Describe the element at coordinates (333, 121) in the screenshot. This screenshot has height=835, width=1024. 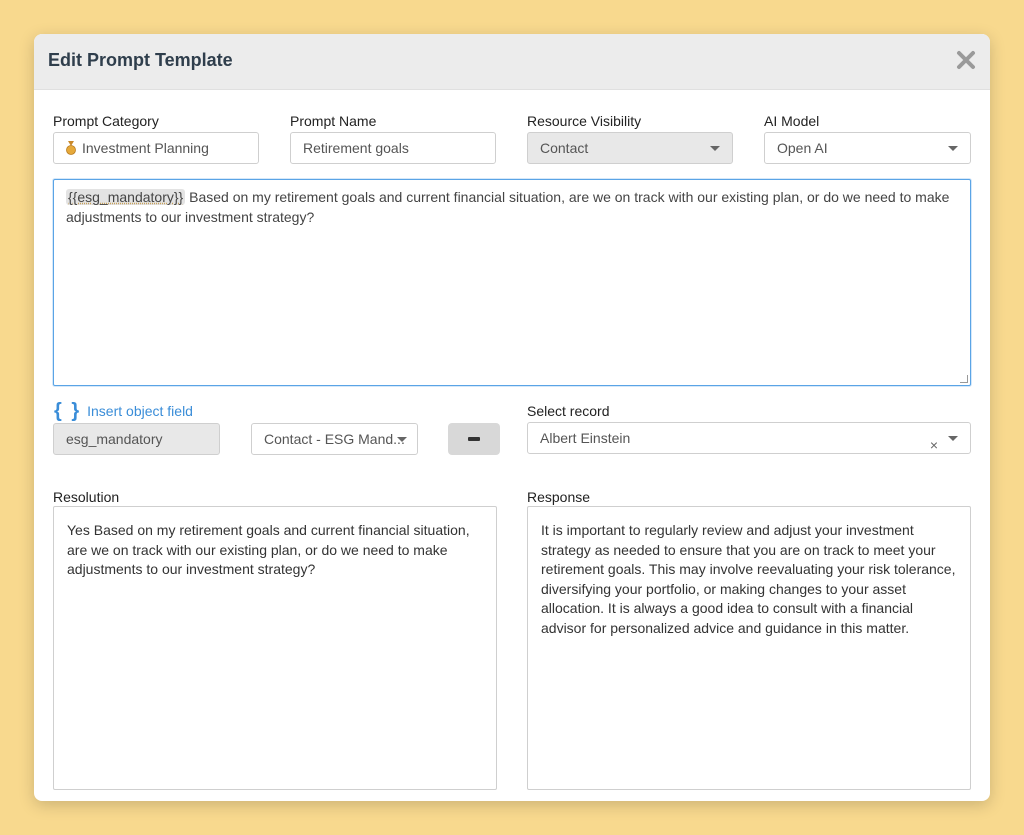
I see `prompt-name-label: Prompt Name` at that location.